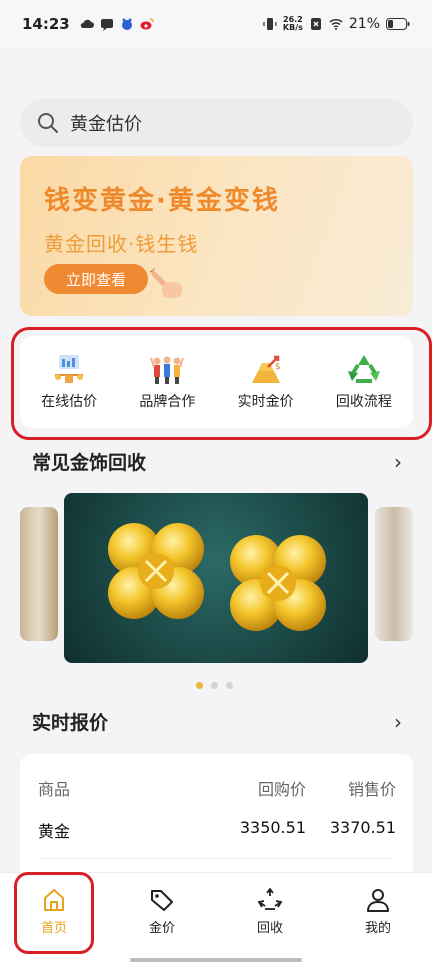  Describe the element at coordinates (167, 370) in the screenshot. I see `brand-team-icon` at that location.